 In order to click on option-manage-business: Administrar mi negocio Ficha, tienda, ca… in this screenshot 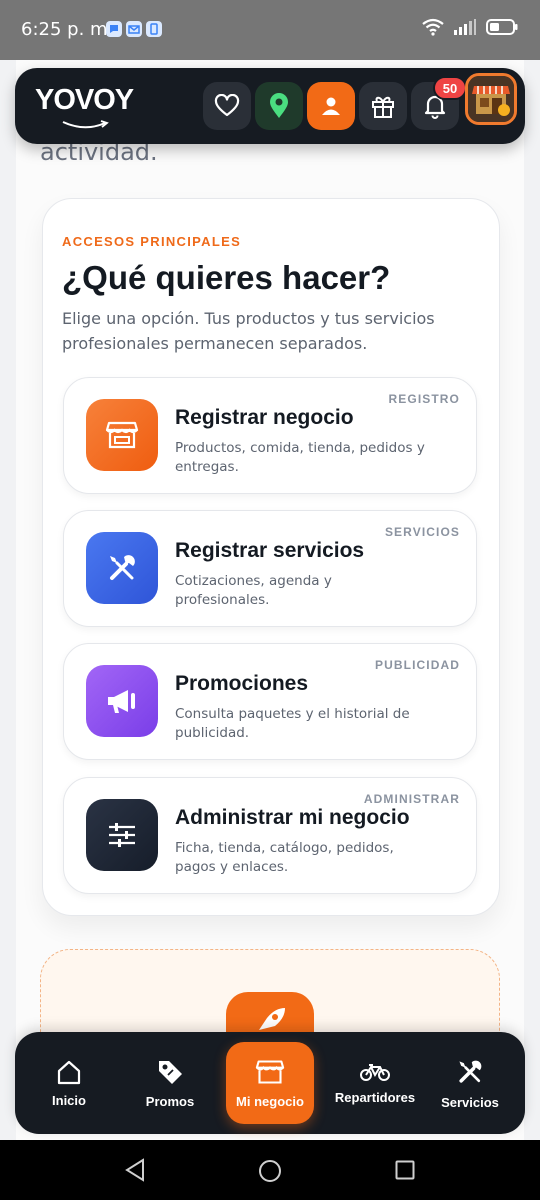, I will do `click(270, 835)`.